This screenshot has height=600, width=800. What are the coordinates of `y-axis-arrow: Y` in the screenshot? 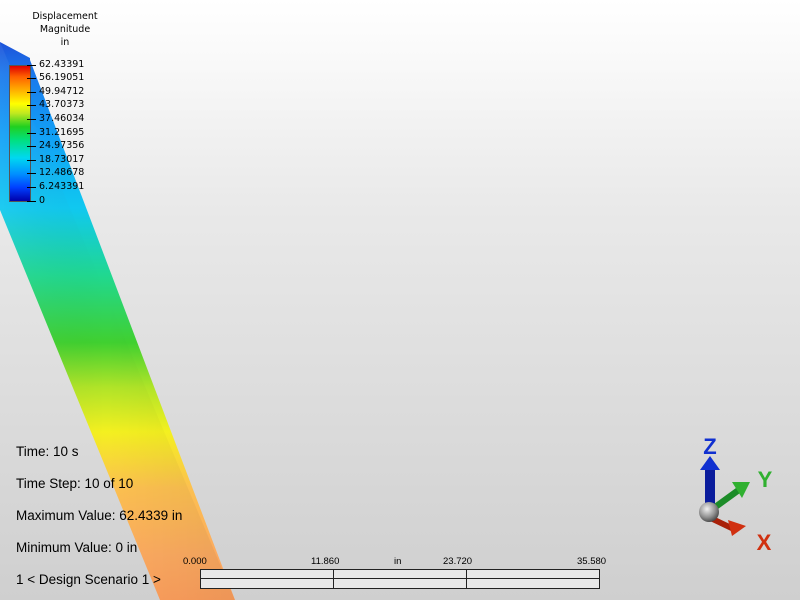 It's located at (743, 488).